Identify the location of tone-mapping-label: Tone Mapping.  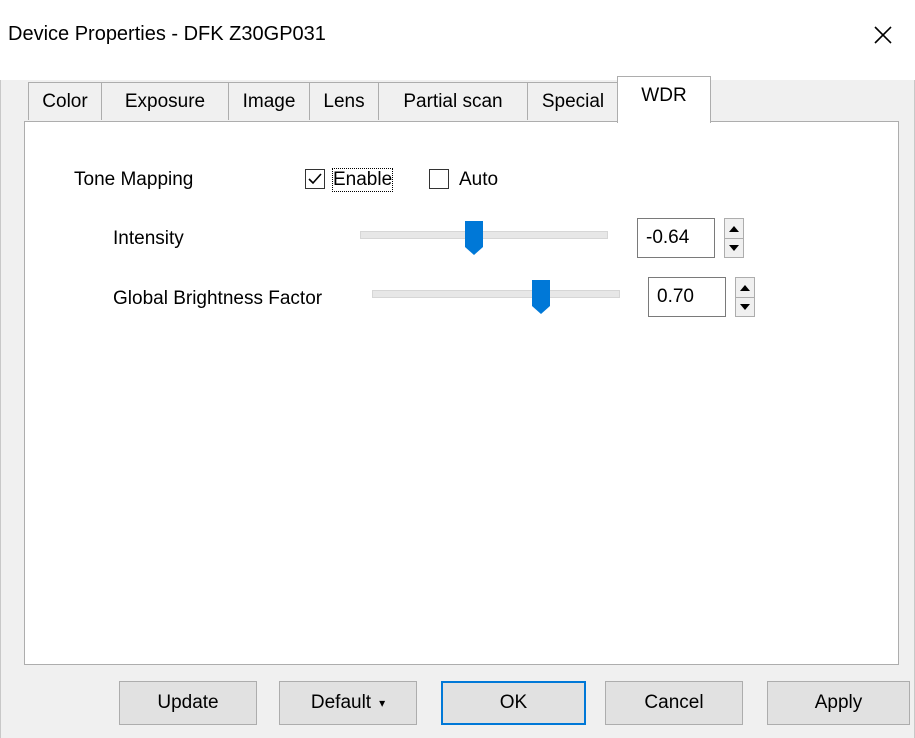
(134, 179).